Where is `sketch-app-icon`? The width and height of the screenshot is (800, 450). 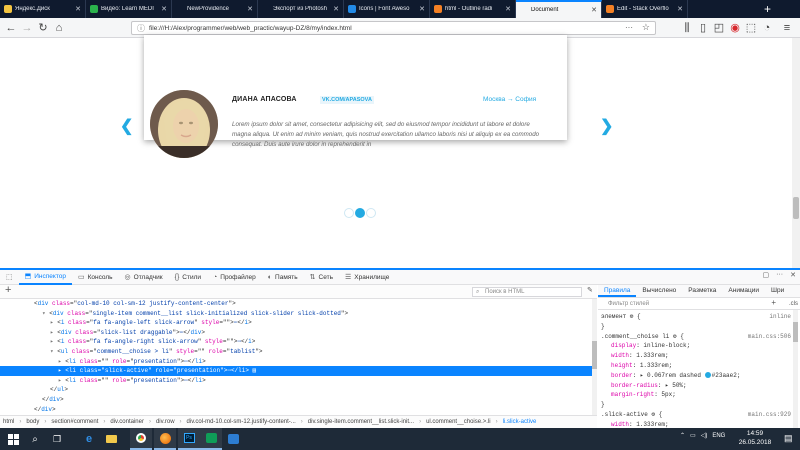
sketch-app-icon is located at coordinates (211, 439).